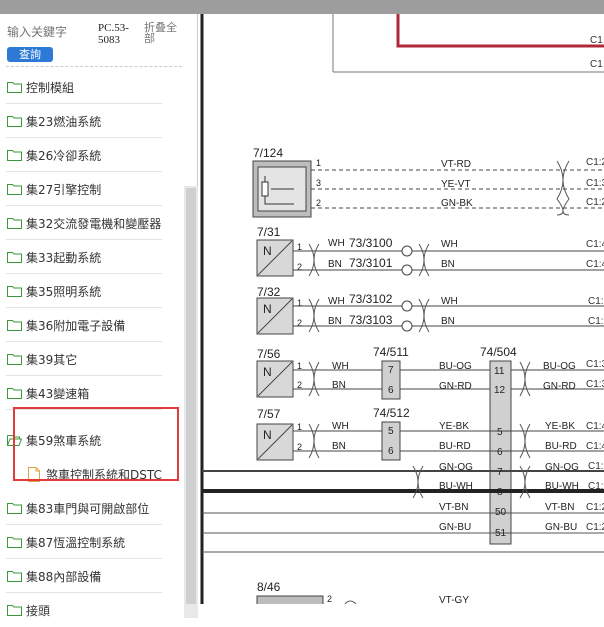 The height and width of the screenshot is (627, 604). I want to click on tree-item: 集33起動系統, so click(91, 257).